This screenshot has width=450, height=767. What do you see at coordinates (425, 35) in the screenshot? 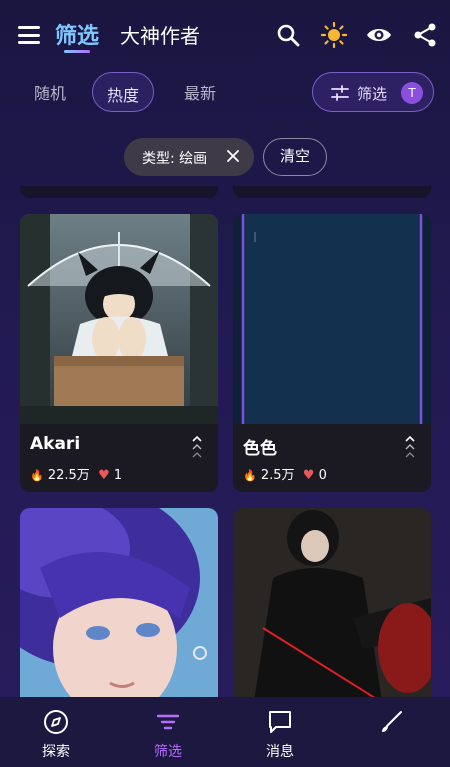
I see `share-icon` at bounding box center [425, 35].